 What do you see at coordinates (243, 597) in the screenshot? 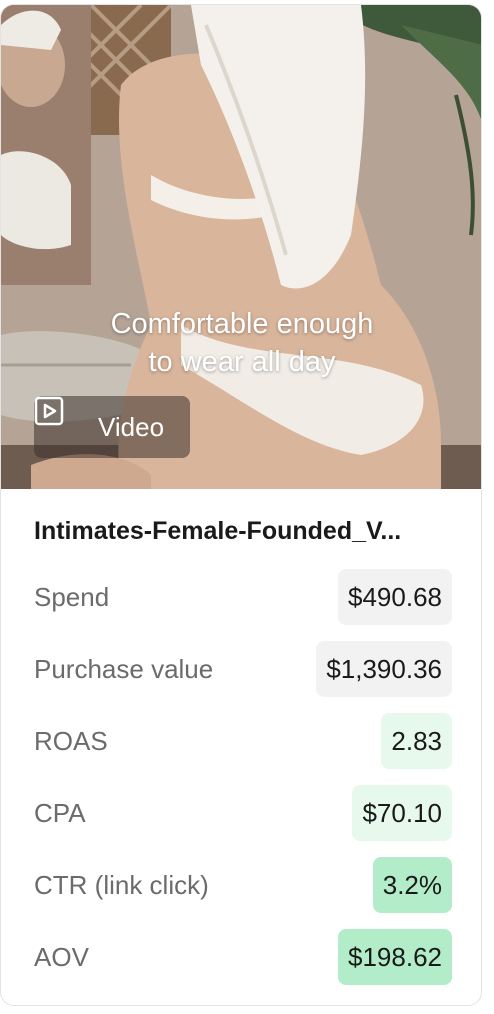
I see `metric-row-spend: Spend $490.68` at bounding box center [243, 597].